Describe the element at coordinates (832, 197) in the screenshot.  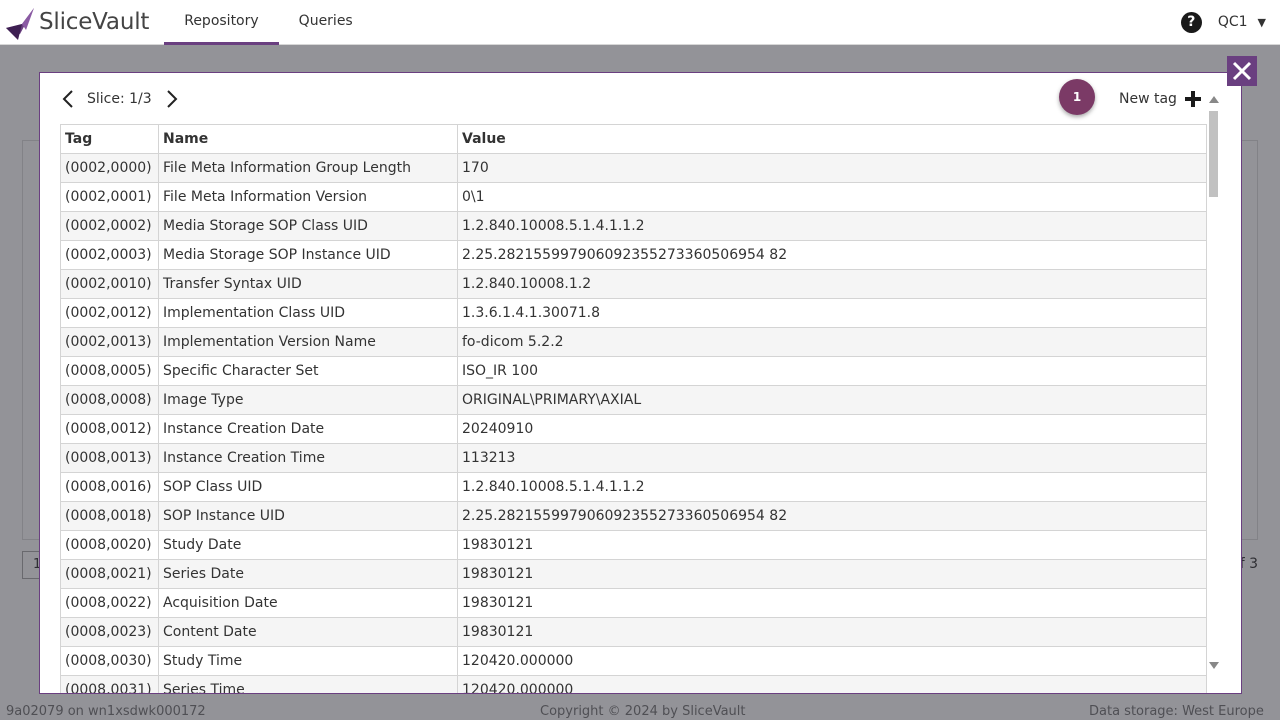
I see `cell-value: 0\1` at that location.